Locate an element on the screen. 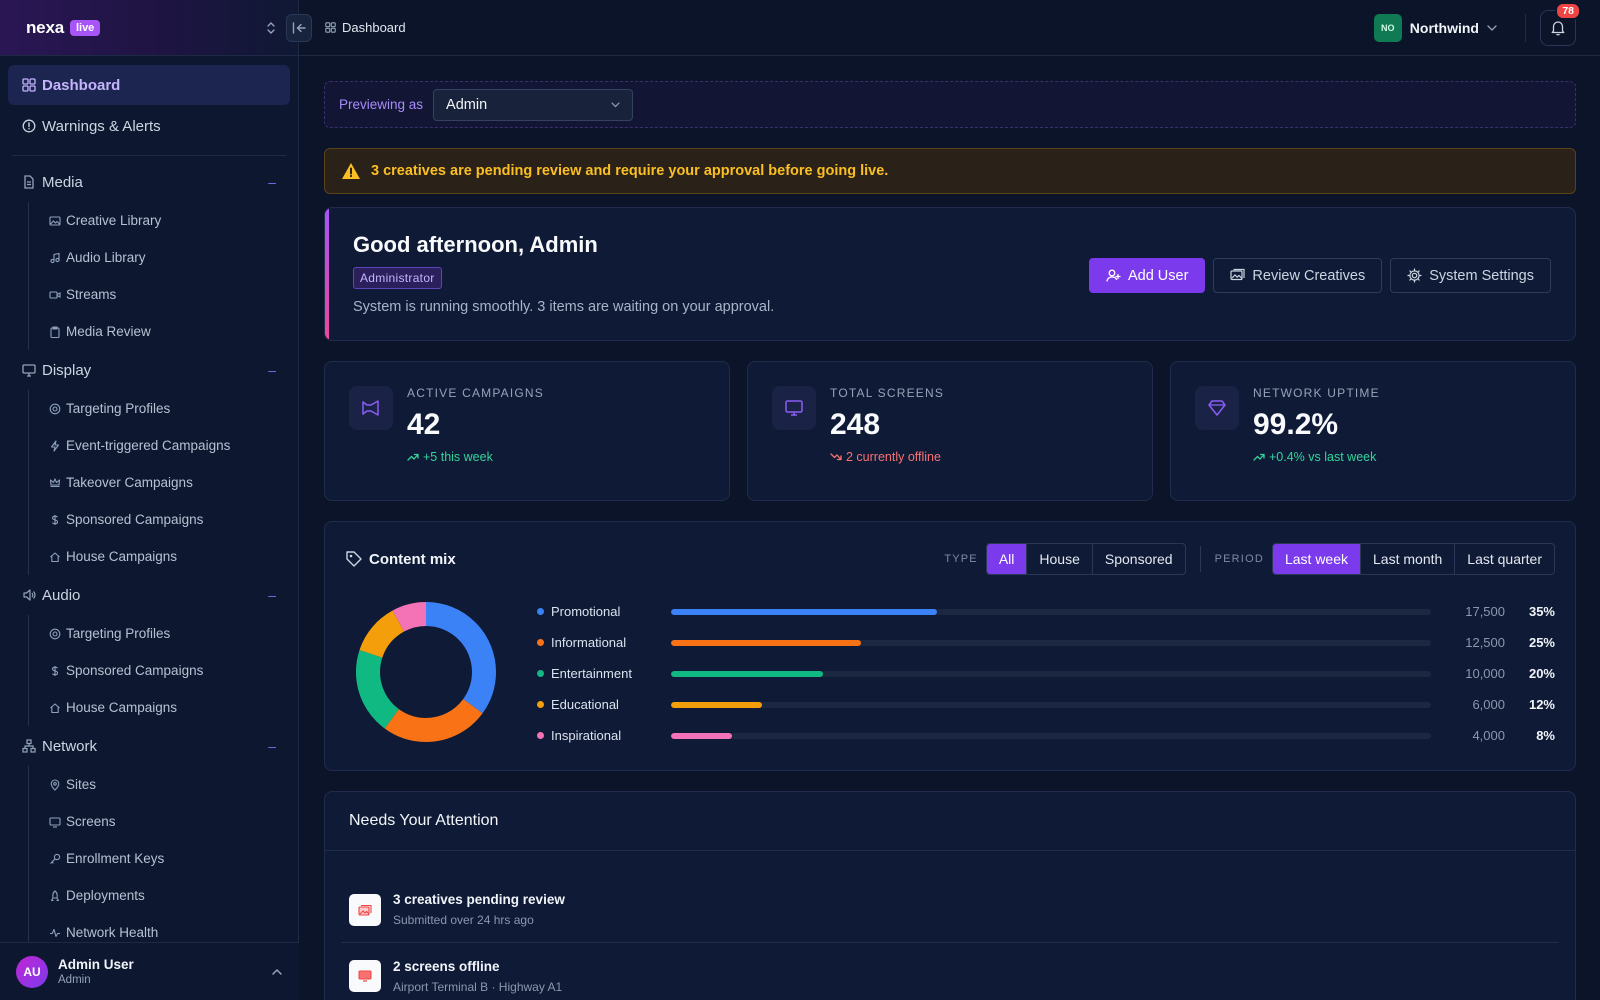 The height and width of the screenshot is (1000, 1600). bar-label: Promotional is located at coordinates (586, 611).